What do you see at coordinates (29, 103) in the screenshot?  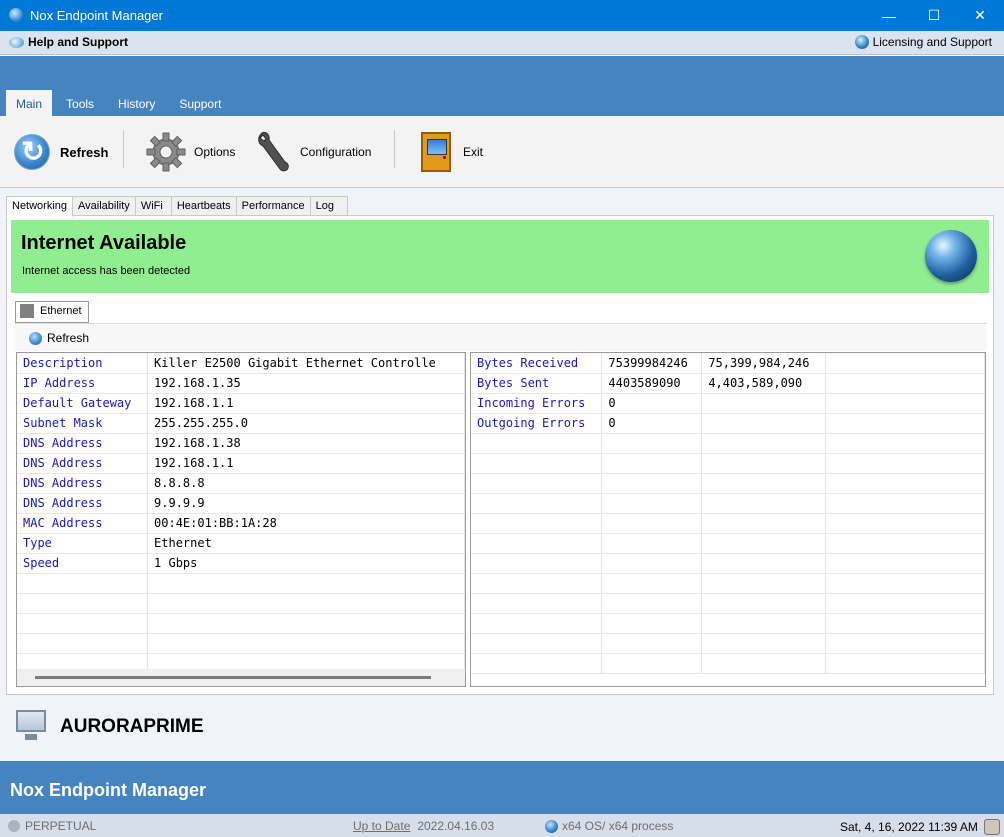 I see `tab-main: Main` at bounding box center [29, 103].